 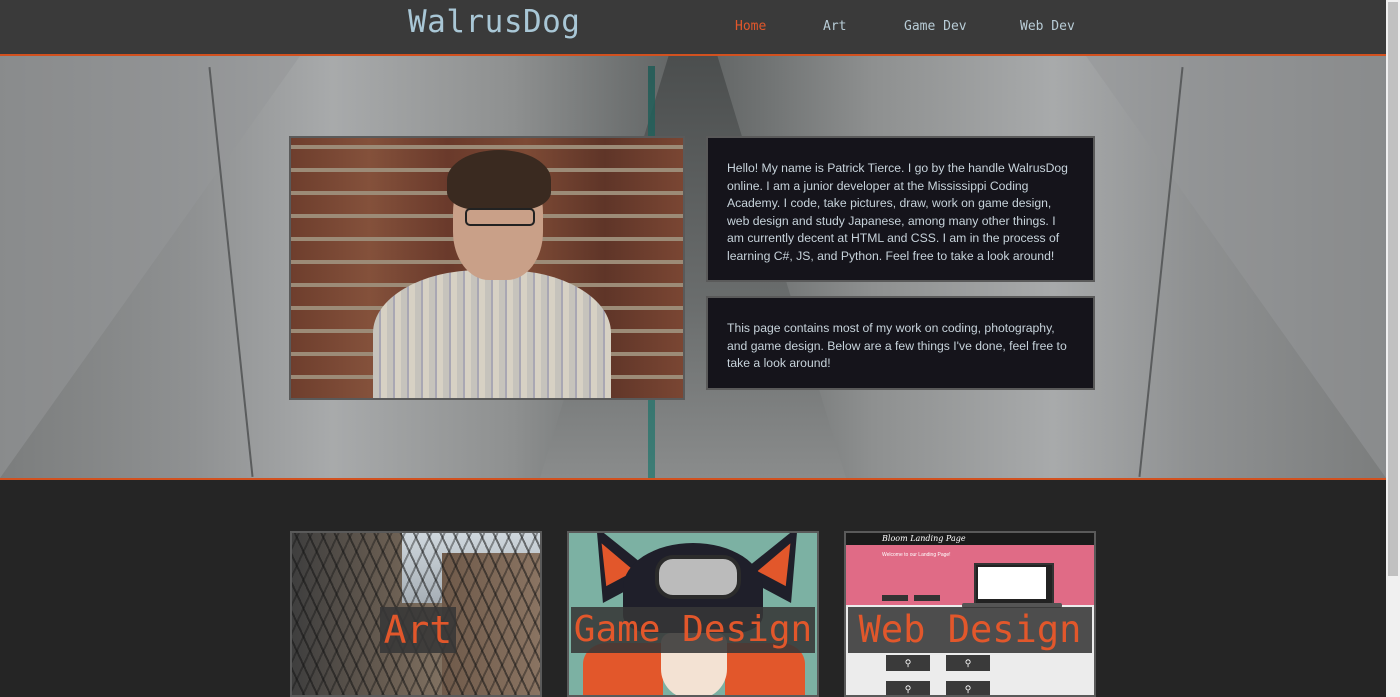 I want to click on hero-bg-wall-left, so click(x=150, y=267).